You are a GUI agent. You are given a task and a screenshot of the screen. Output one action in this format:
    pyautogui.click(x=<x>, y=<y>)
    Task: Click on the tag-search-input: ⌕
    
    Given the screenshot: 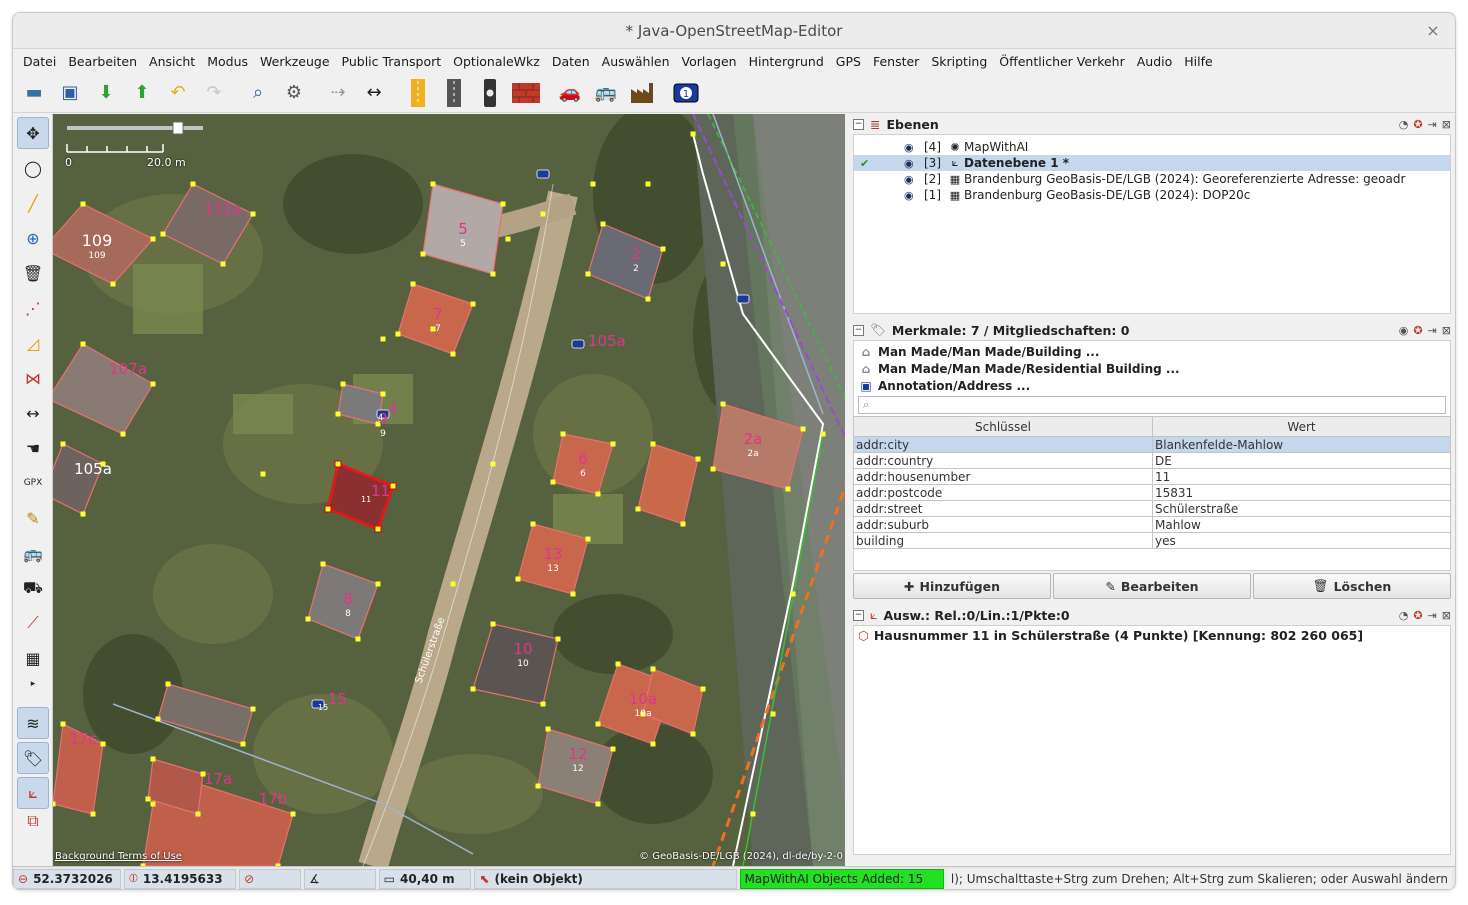 What is the action you would take?
    pyautogui.click(x=1152, y=405)
    